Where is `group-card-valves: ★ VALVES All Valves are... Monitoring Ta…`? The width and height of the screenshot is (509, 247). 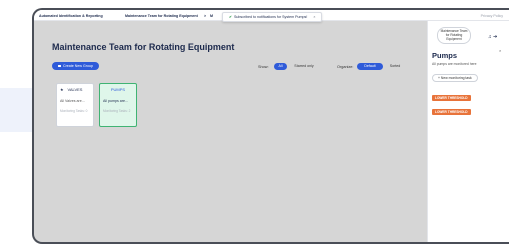
group-card-valves: ★ VALVES All Valves are... Monitoring Ta… is located at coordinates (75, 105).